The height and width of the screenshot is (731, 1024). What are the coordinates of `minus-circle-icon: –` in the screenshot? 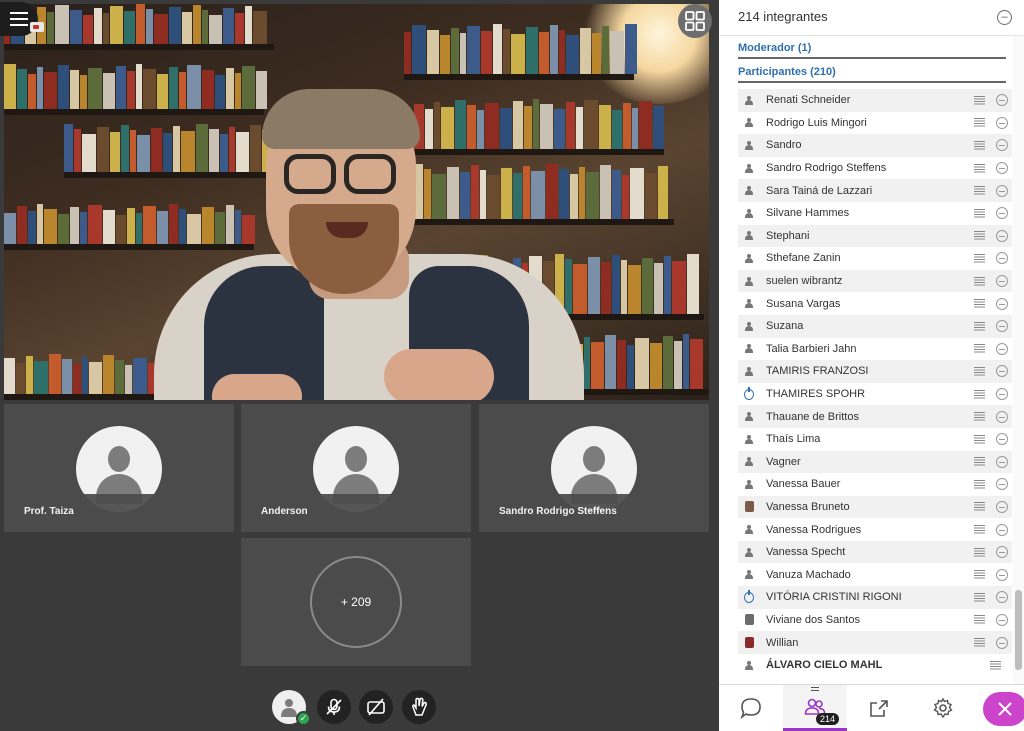 It's located at (1004, 17).